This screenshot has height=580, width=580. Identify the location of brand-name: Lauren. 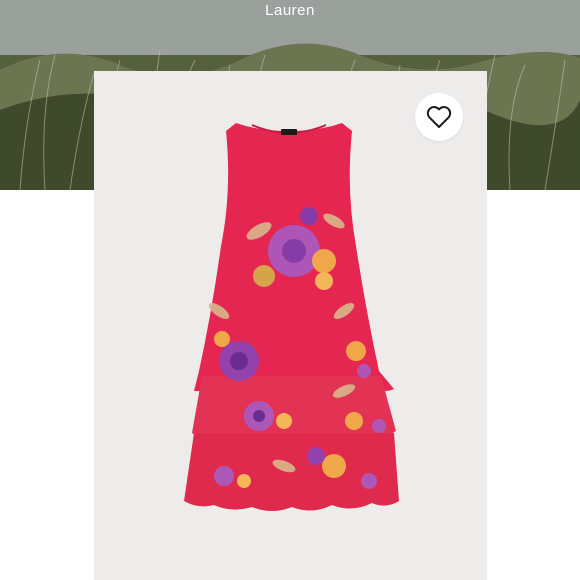
(290, 10).